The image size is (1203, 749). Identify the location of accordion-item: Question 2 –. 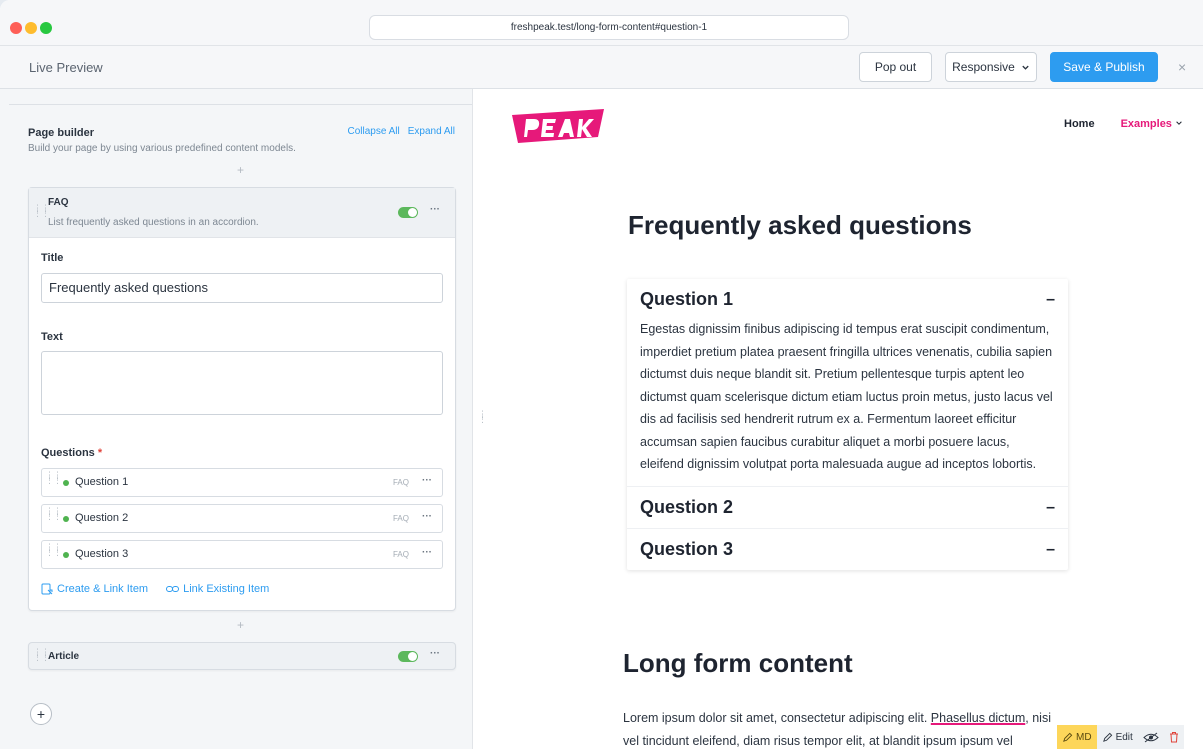
(847, 508).